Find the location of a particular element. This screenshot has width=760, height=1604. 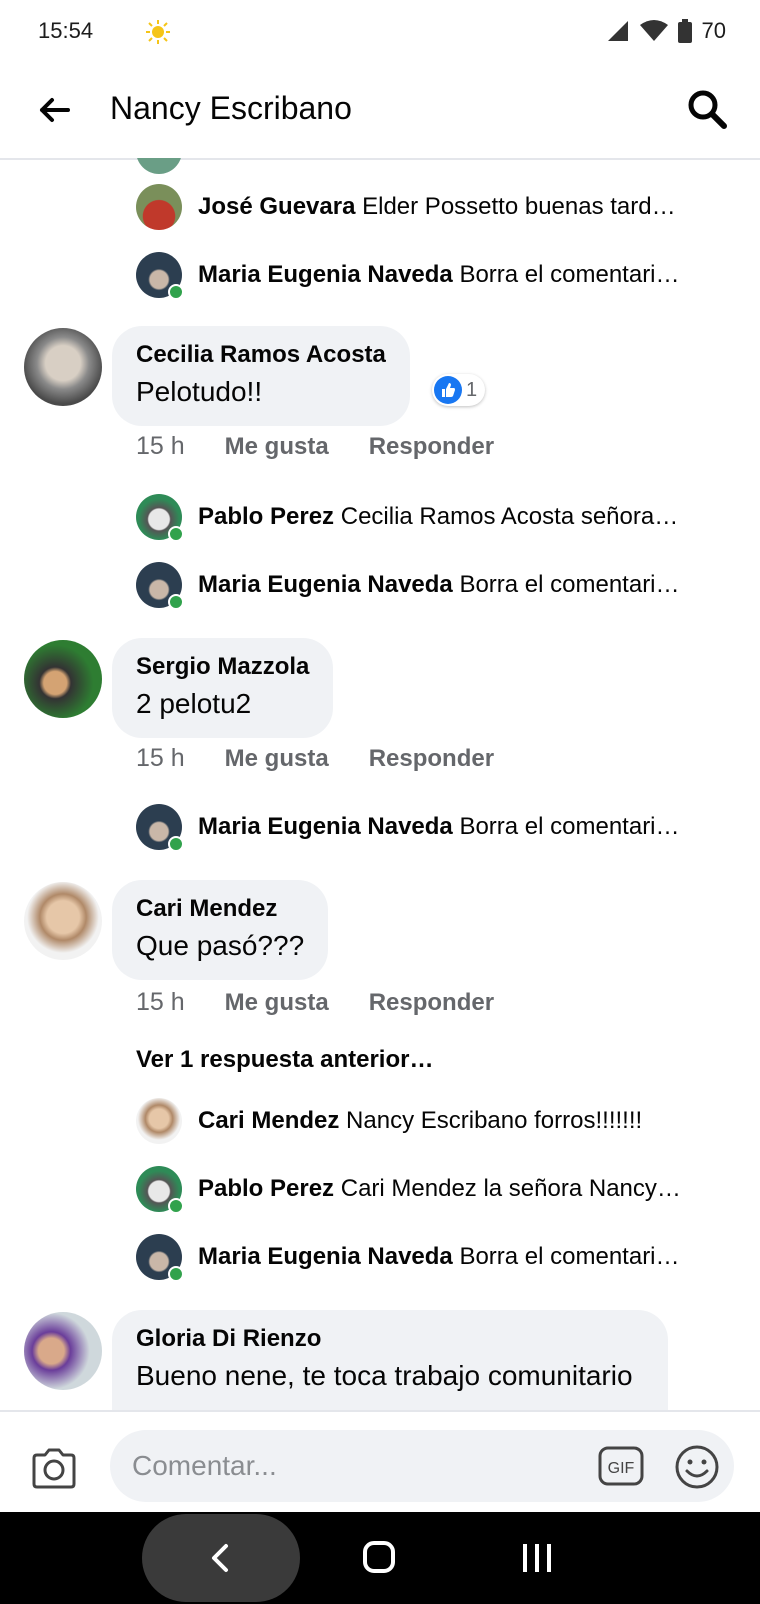

reaction-badge: 1 is located at coordinates (459, 390).